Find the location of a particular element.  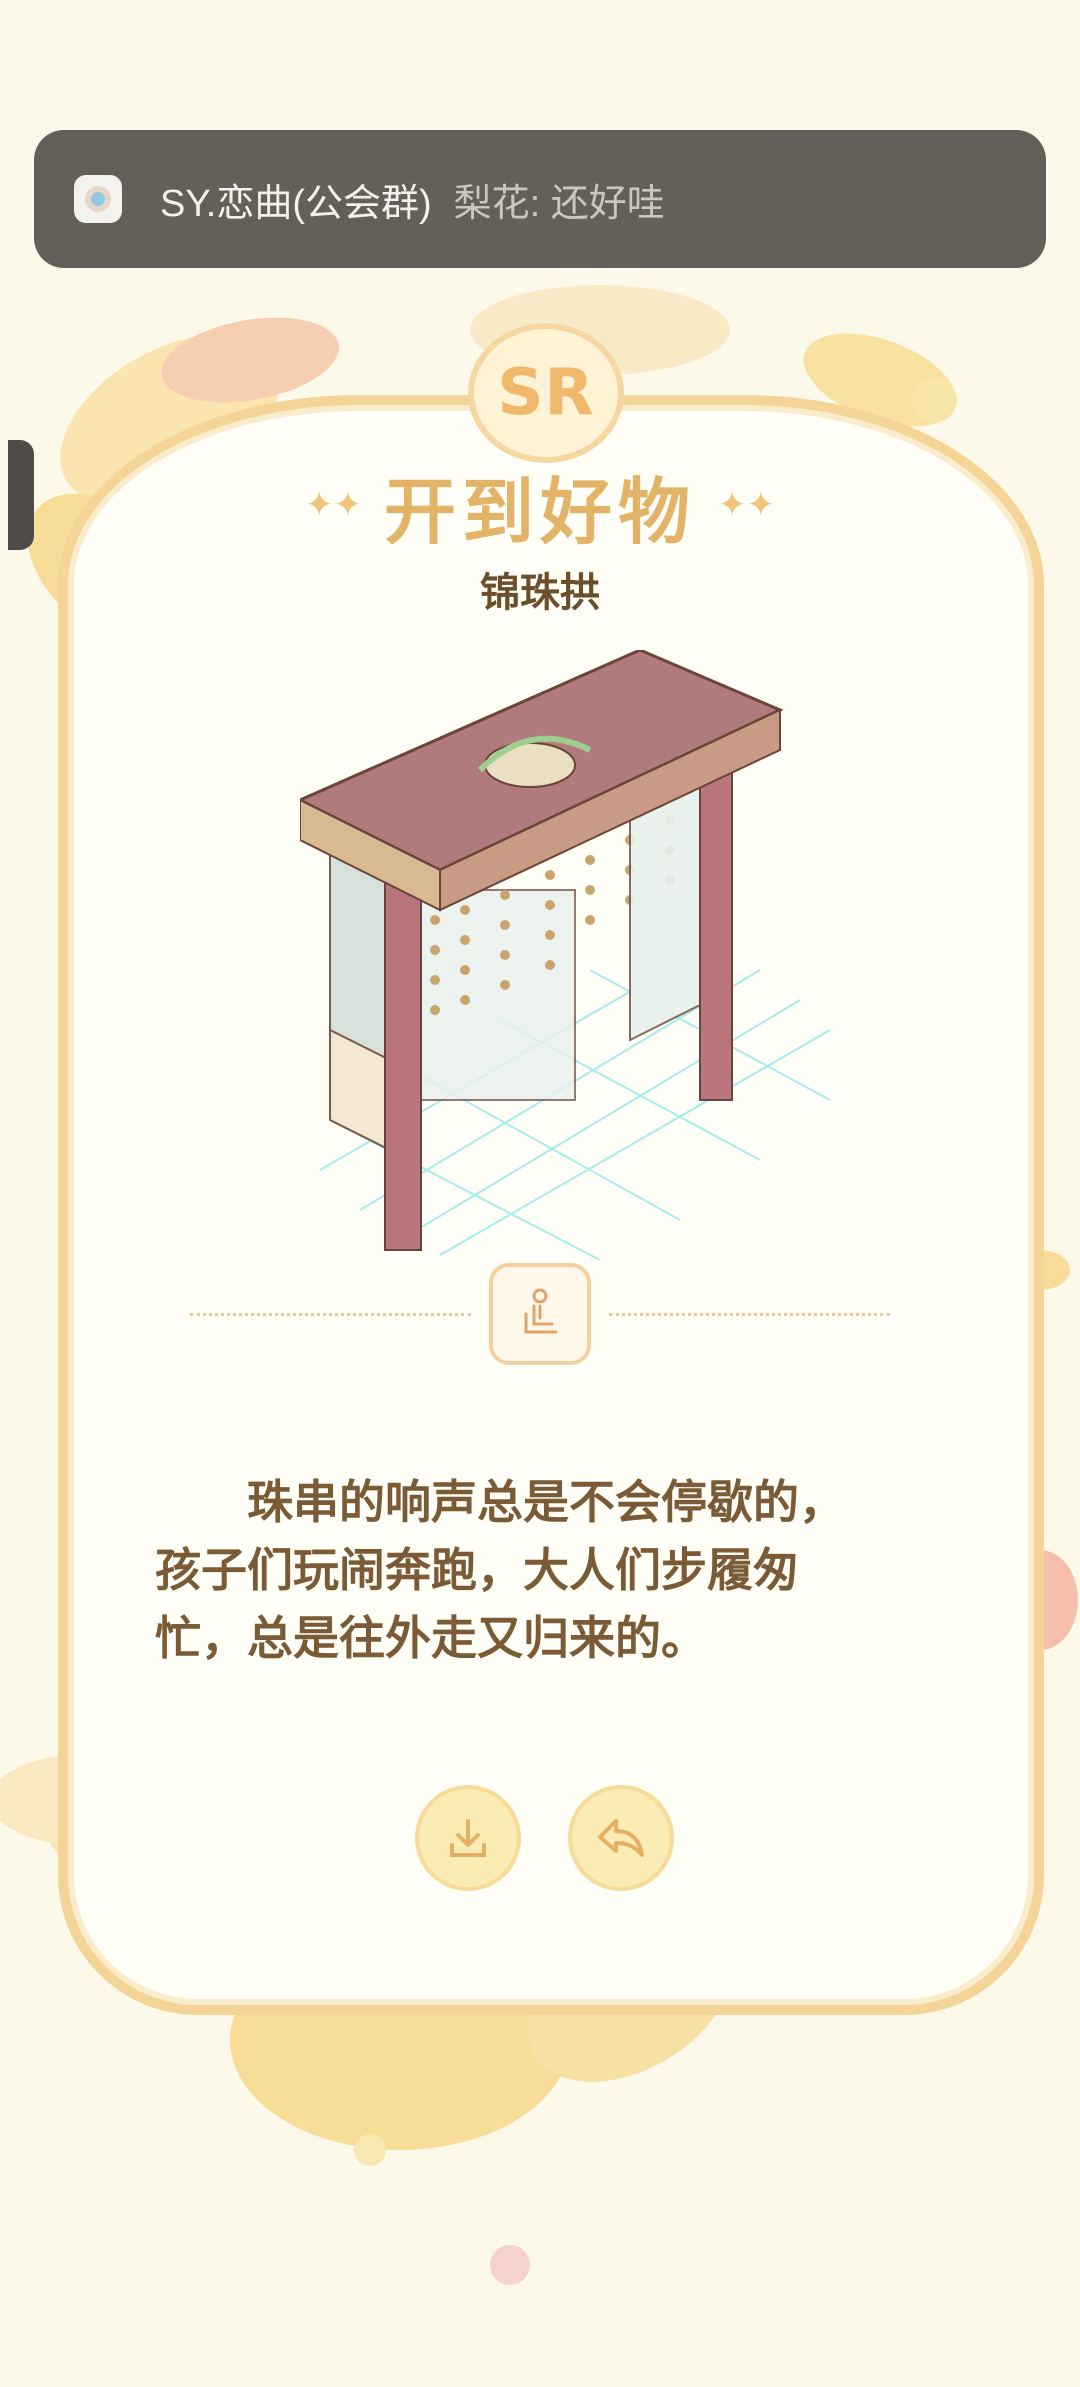

divider is located at coordinates (540, 1314).